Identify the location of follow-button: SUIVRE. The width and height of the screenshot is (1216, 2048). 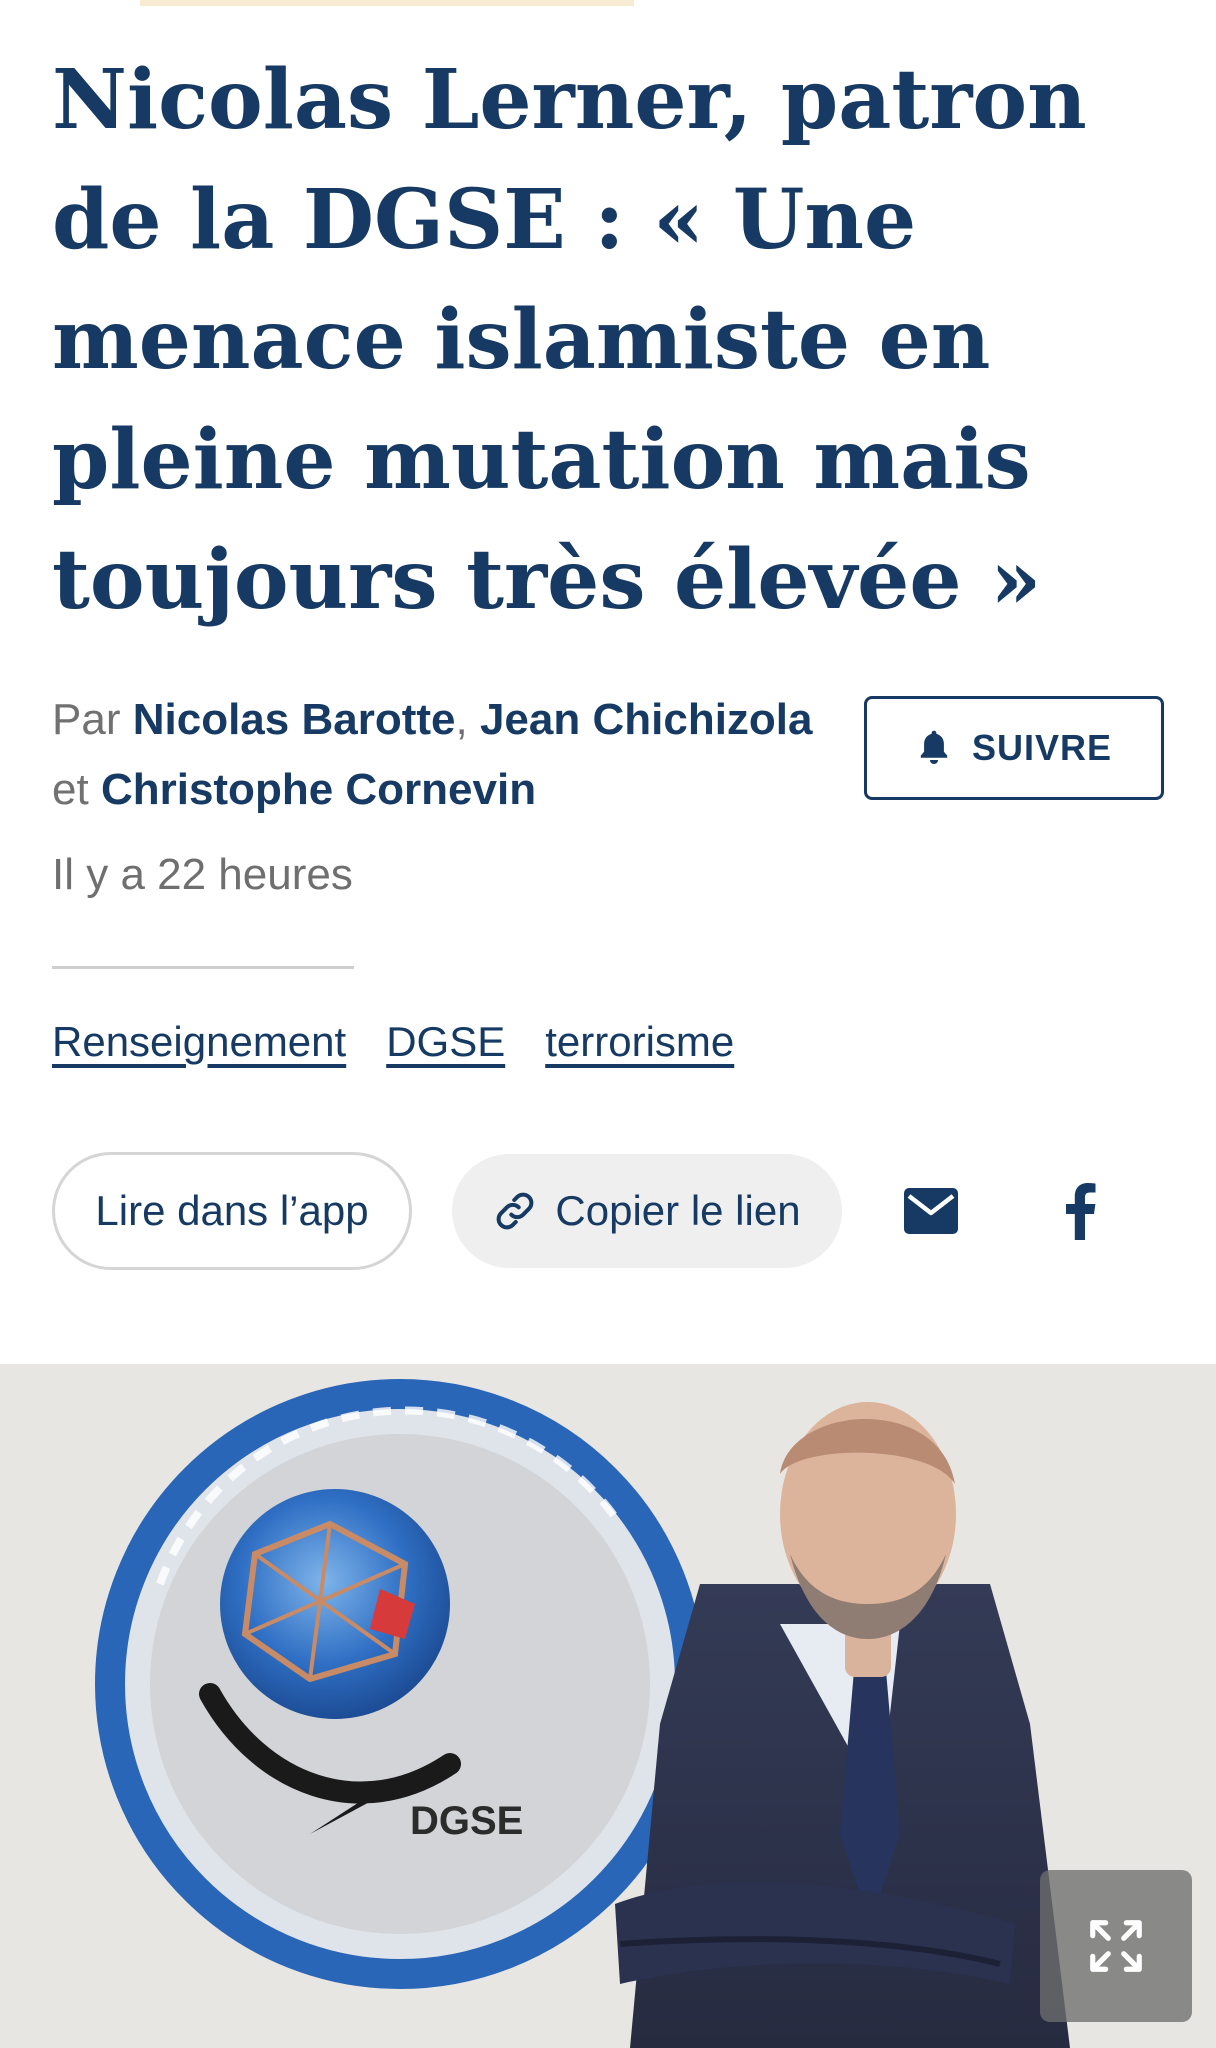
(1014, 748).